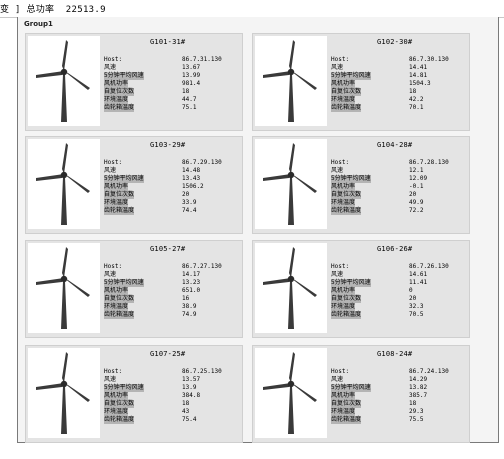 The height and width of the screenshot is (459, 504). Describe the element at coordinates (202, 162) in the screenshot. I see `stat-value: 86.7.29.130` at that location.